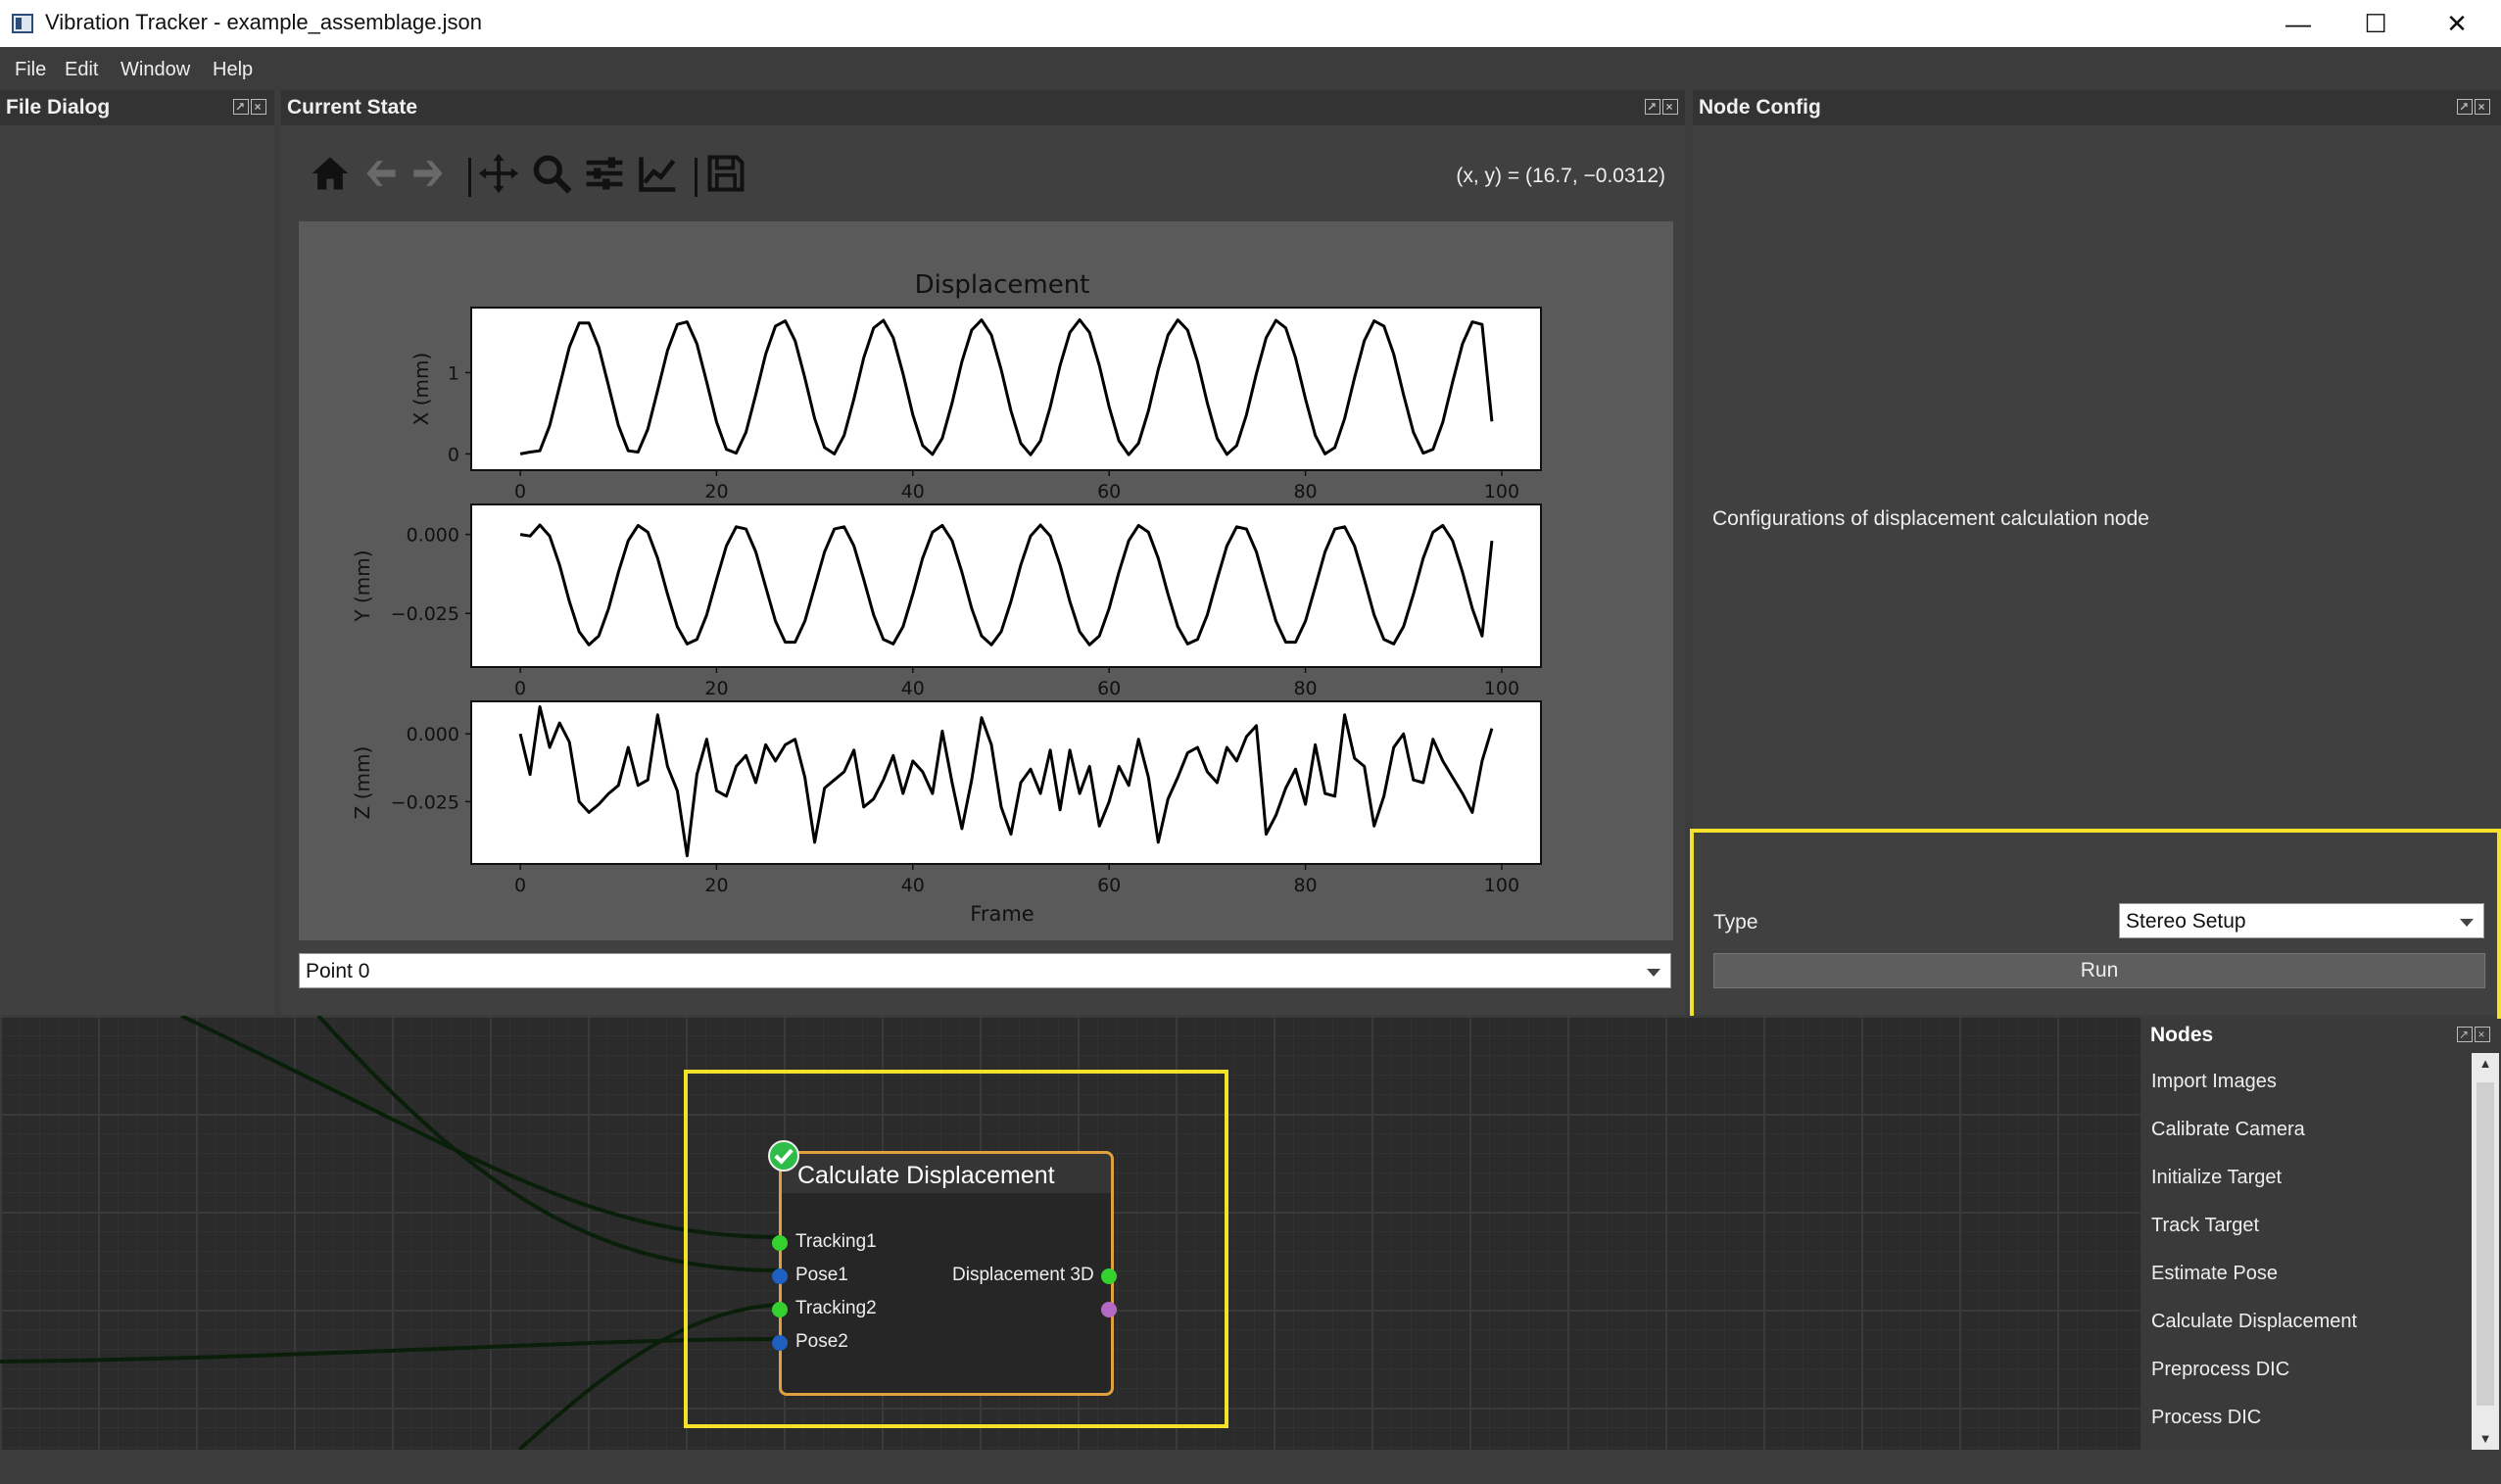 This screenshot has height=1484, width=2501. Describe the element at coordinates (421, 389) in the screenshot. I see `y-axis-label: X (mm)` at that location.